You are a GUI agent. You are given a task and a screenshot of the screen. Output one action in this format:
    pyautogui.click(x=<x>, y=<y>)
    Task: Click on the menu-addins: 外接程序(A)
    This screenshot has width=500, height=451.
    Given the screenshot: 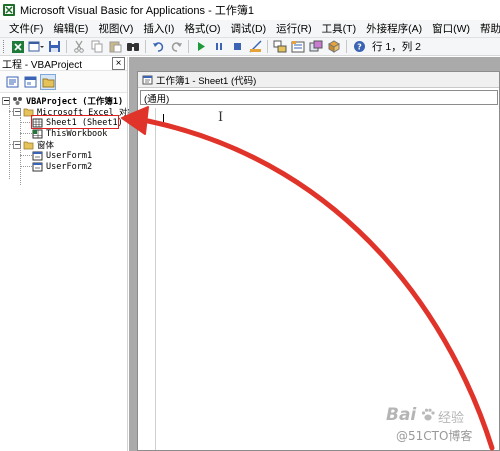 What is the action you would take?
    pyautogui.click(x=394, y=28)
    